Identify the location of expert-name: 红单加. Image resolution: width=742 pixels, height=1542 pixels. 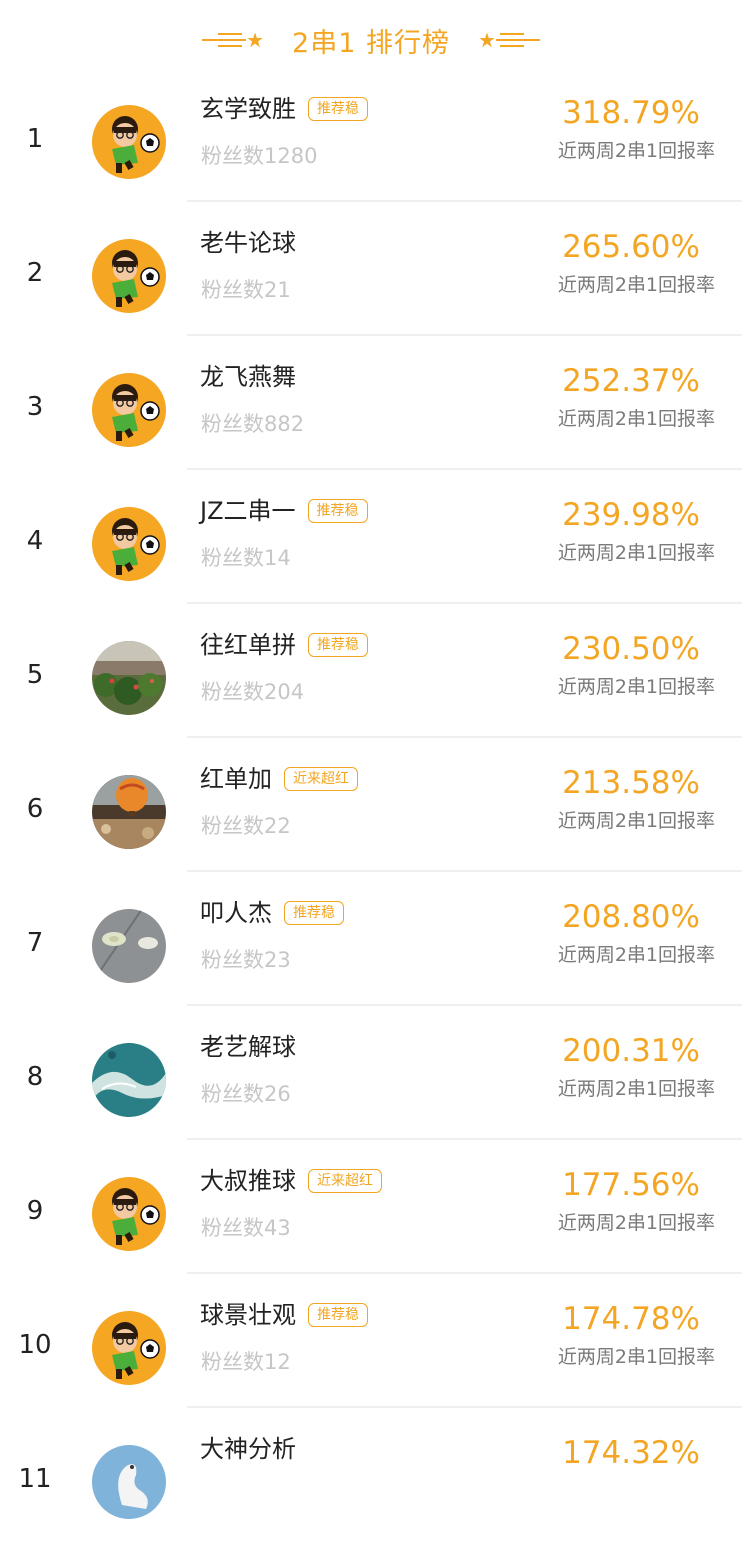
(236, 779).